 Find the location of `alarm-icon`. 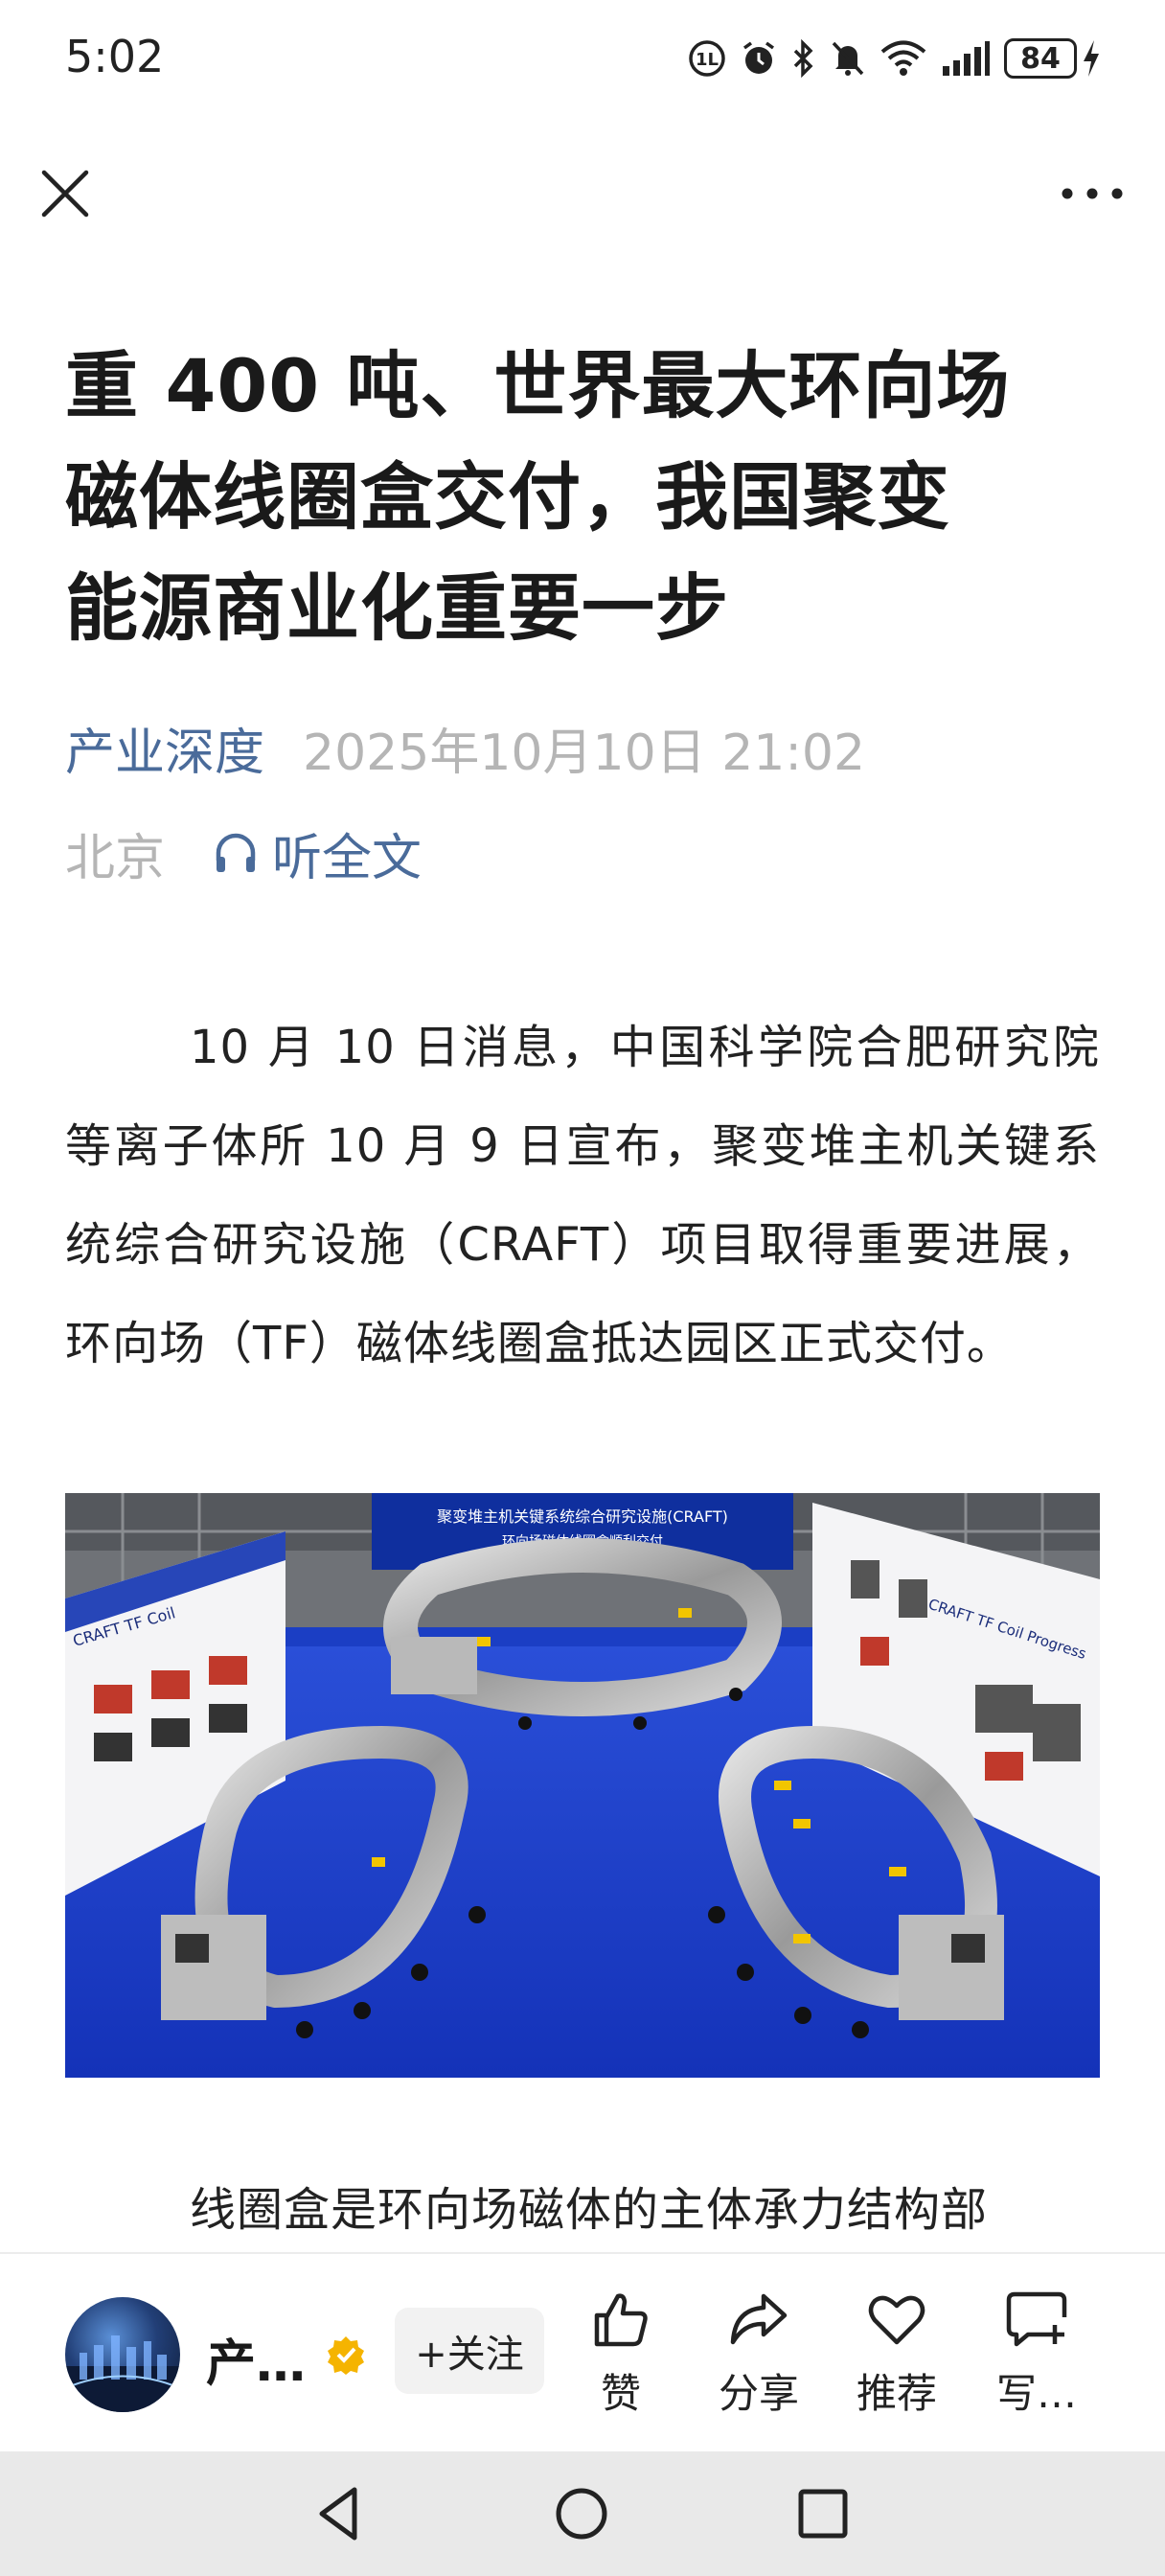

alarm-icon is located at coordinates (758, 57).